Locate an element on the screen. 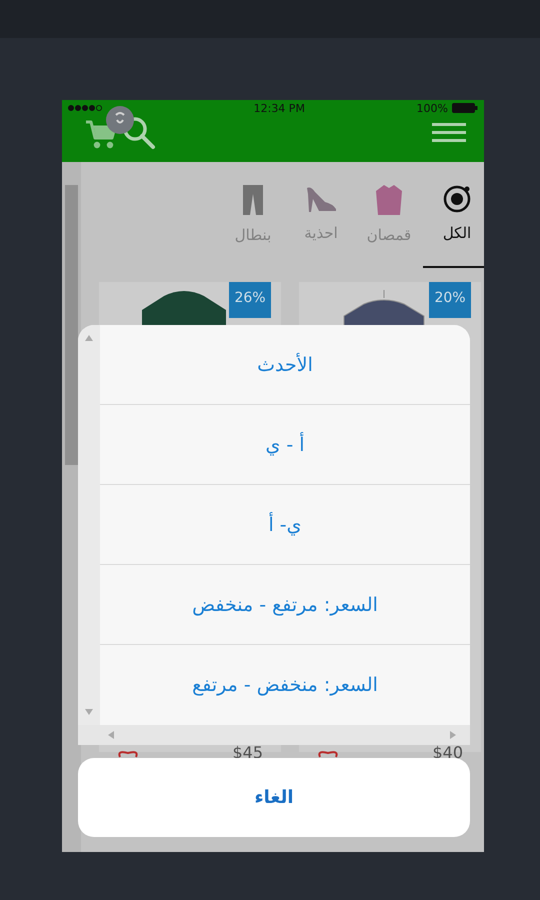 This screenshot has height=900, width=540. battery-icon is located at coordinates (465, 108).